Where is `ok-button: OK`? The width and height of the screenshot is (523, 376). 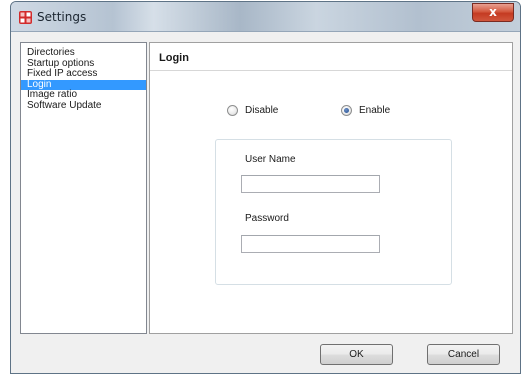
ok-button: OK is located at coordinates (356, 354).